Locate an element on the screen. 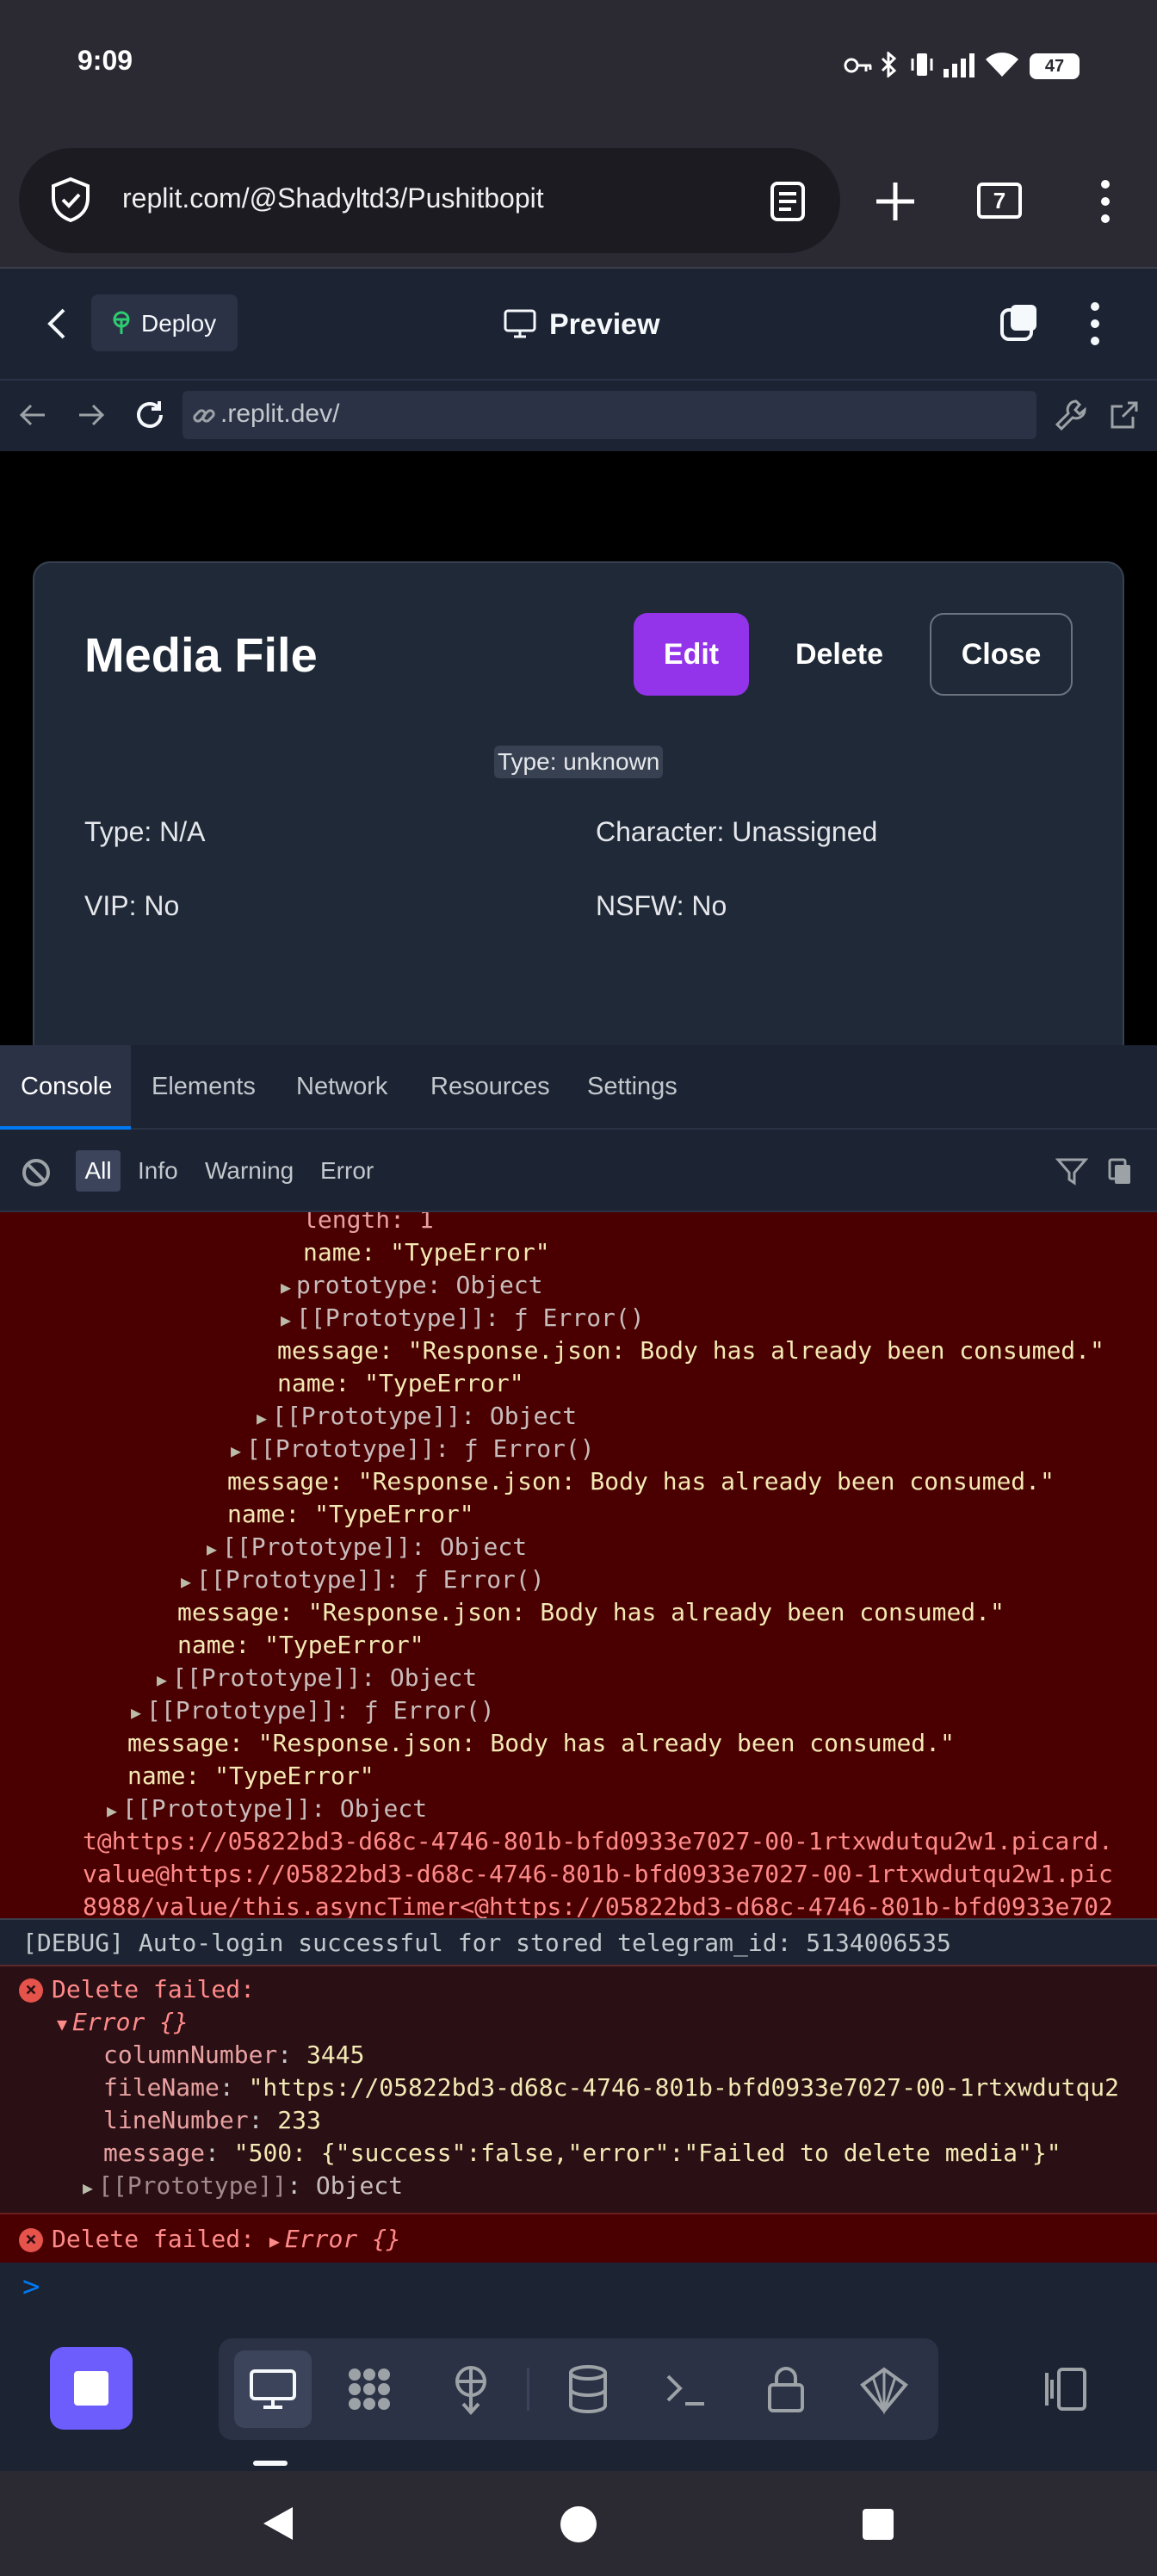  error-header: × Delete failed: is located at coordinates (137, 1990).